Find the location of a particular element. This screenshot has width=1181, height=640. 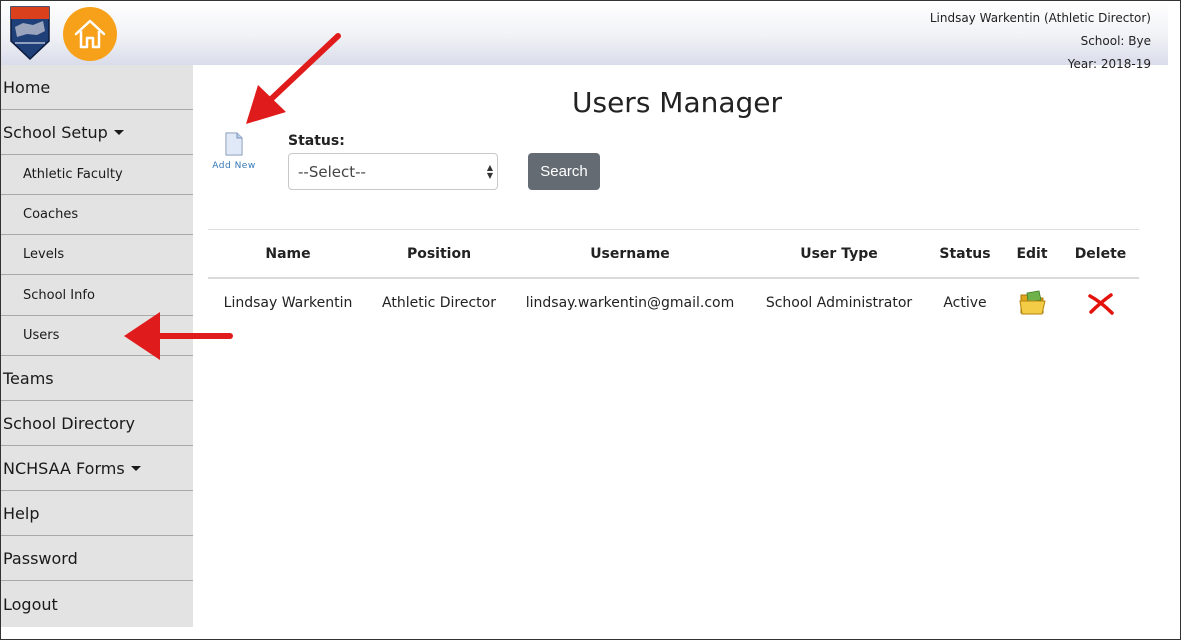

sidebar-item-label: School Info is located at coordinates (59, 295).